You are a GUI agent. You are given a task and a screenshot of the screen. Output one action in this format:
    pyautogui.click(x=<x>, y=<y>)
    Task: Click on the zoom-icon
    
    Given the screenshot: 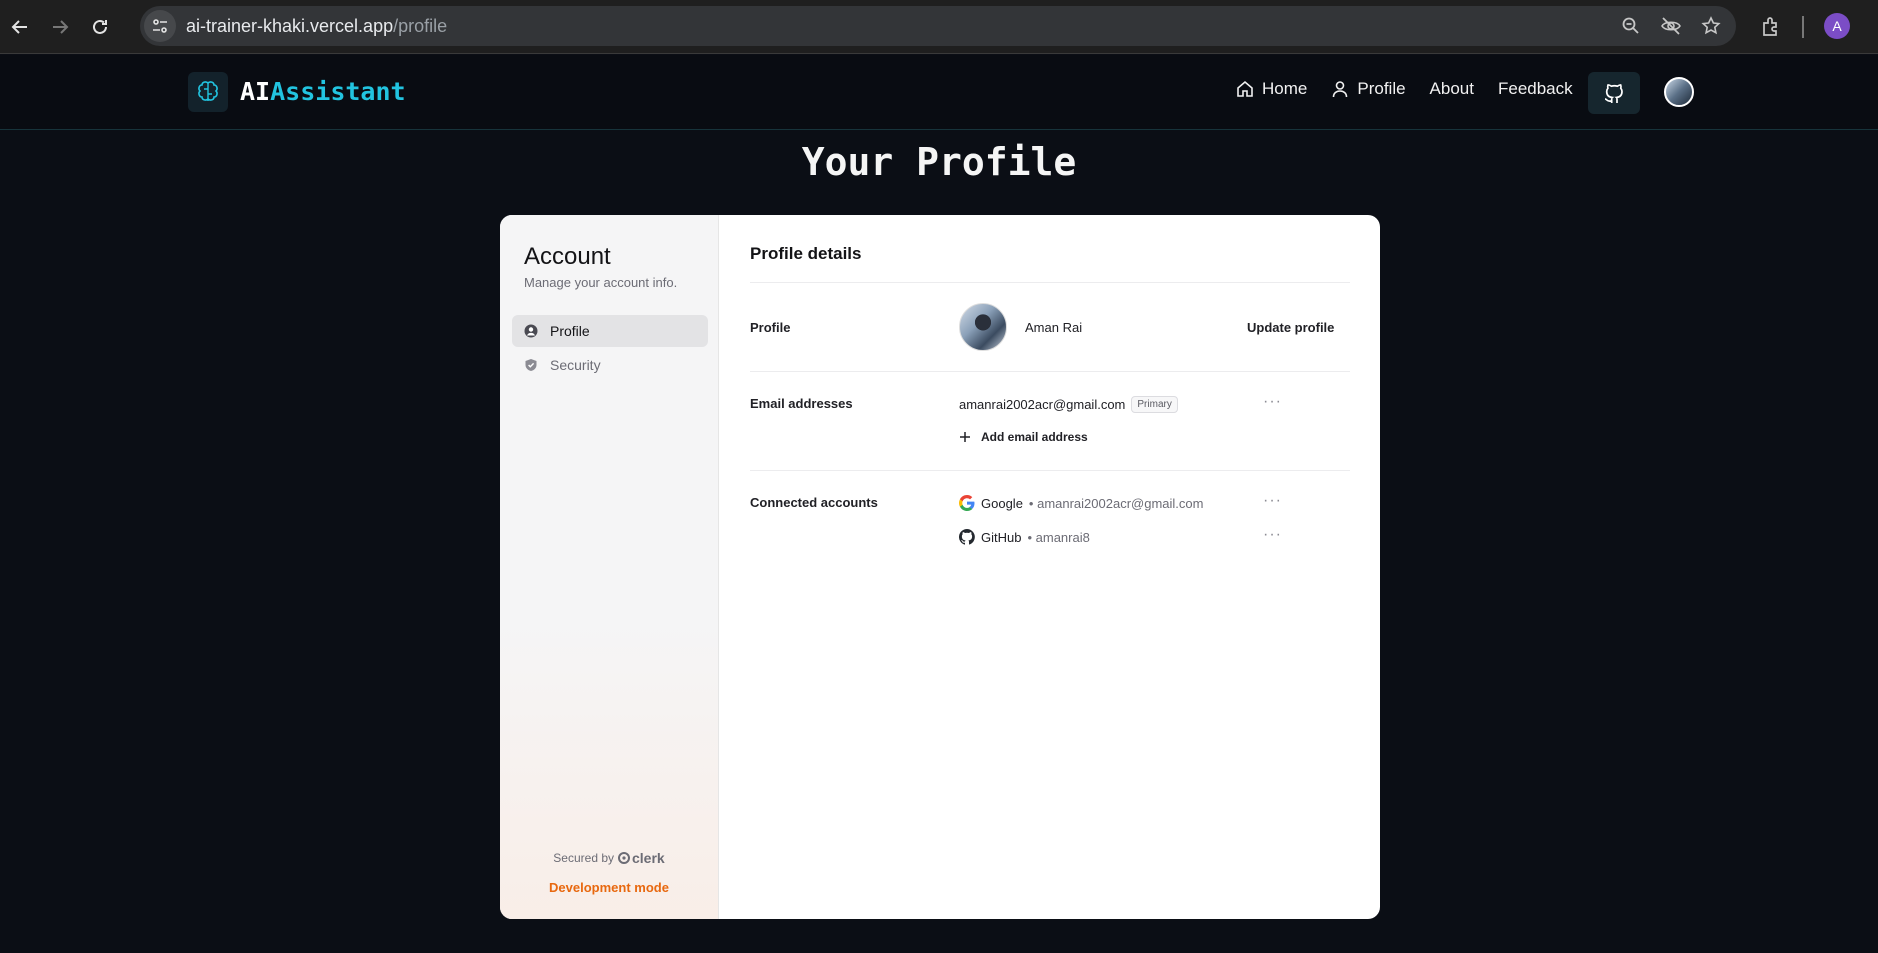 What is the action you would take?
    pyautogui.click(x=1631, y=26)
    